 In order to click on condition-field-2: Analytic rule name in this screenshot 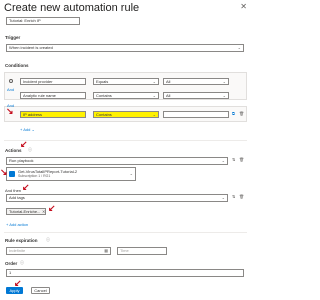, I will do `click(53, 95)`.